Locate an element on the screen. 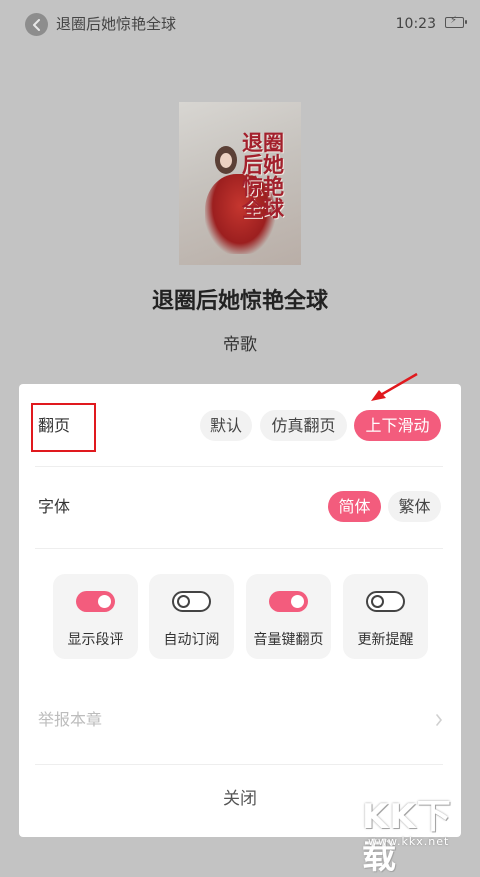  report-chapter-link: 举报本章 is located at coordinates (70, 720).